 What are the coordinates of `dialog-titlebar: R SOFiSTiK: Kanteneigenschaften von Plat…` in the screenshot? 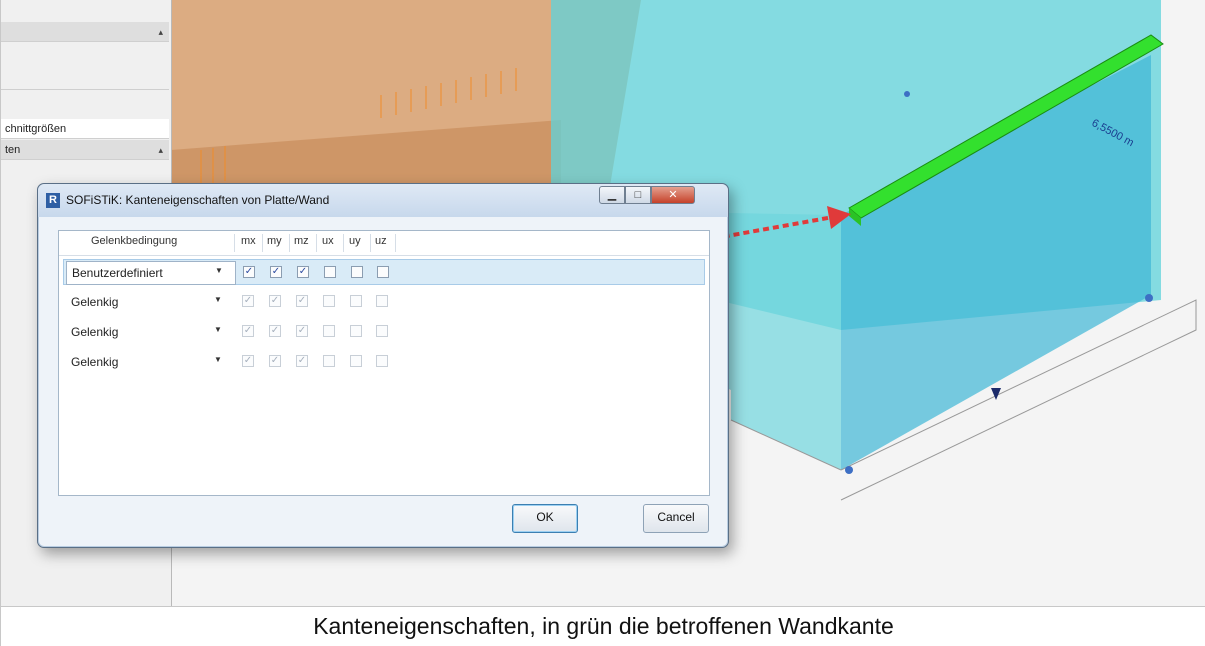 It's located at (383, 200).